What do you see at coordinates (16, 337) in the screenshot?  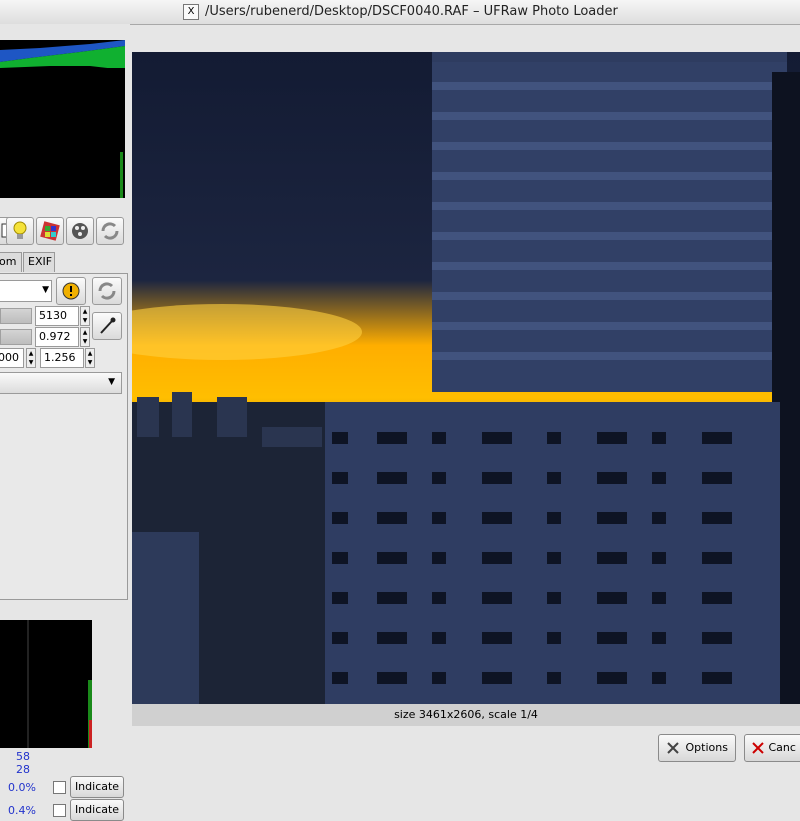 I see `green-slider` at bounding box center [16, 337].